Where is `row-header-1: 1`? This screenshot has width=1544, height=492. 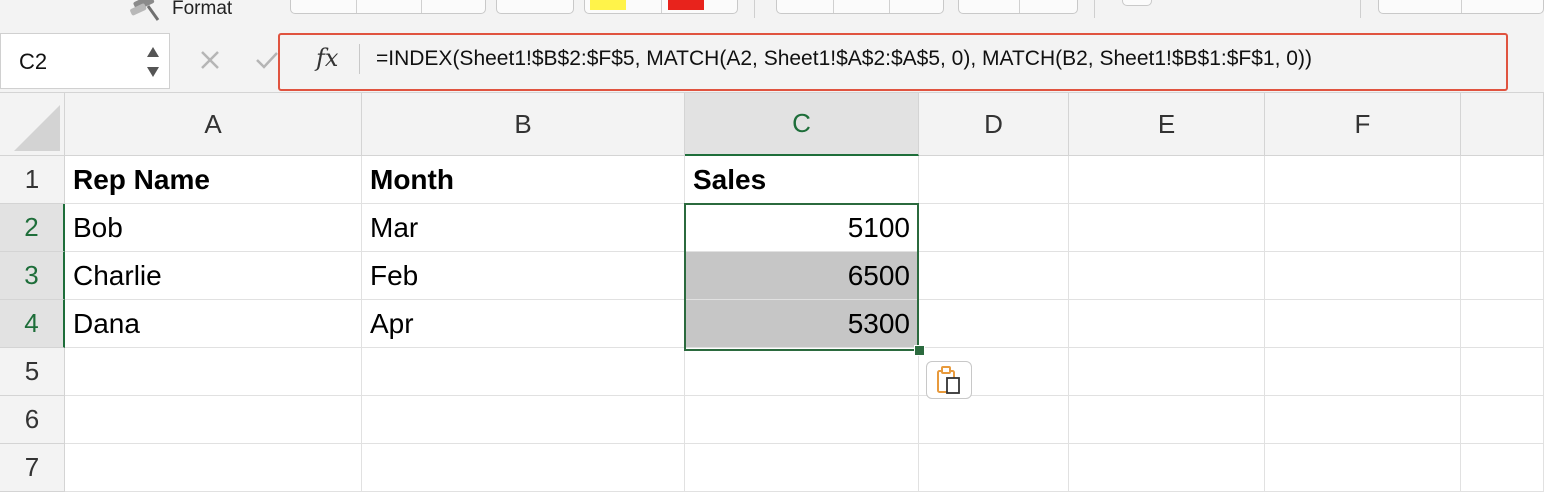
row-header-1: 1 is located at coordinates (32, 180).